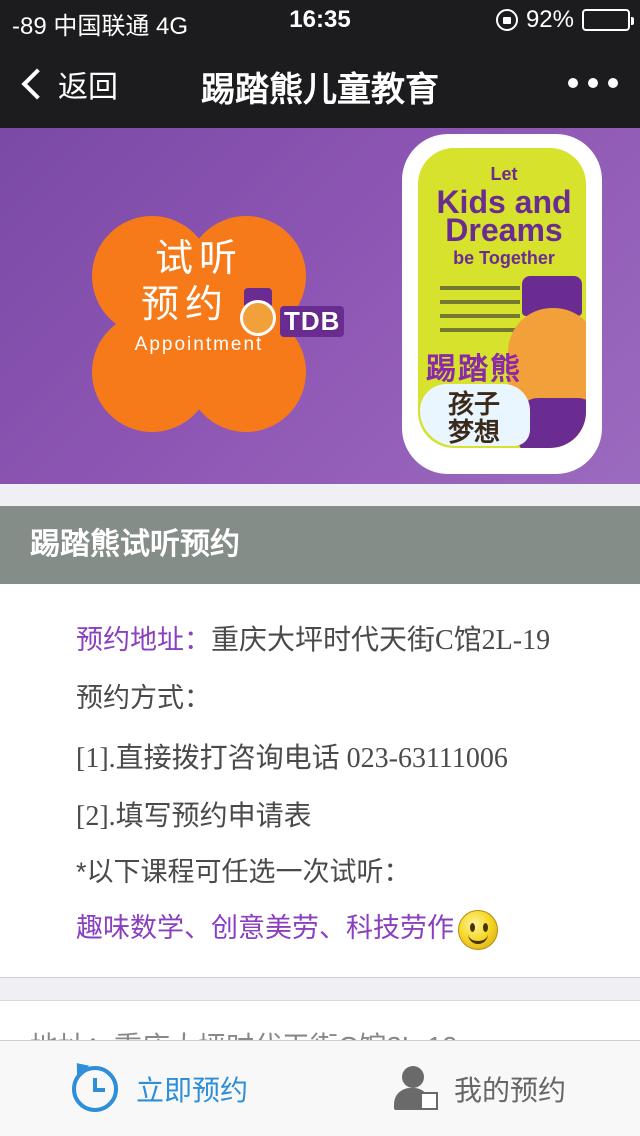  I want to click on poster-text-lines, so click(480, 314).